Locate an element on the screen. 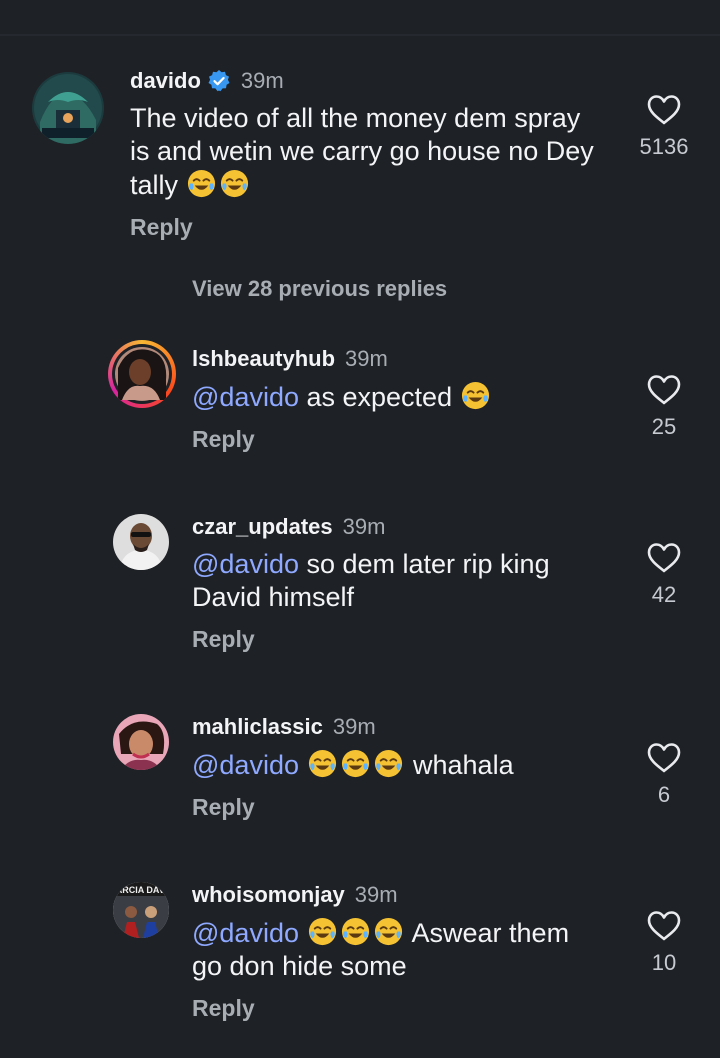  comment-username: lshbeautyhub is located at coordinates (263, 359).